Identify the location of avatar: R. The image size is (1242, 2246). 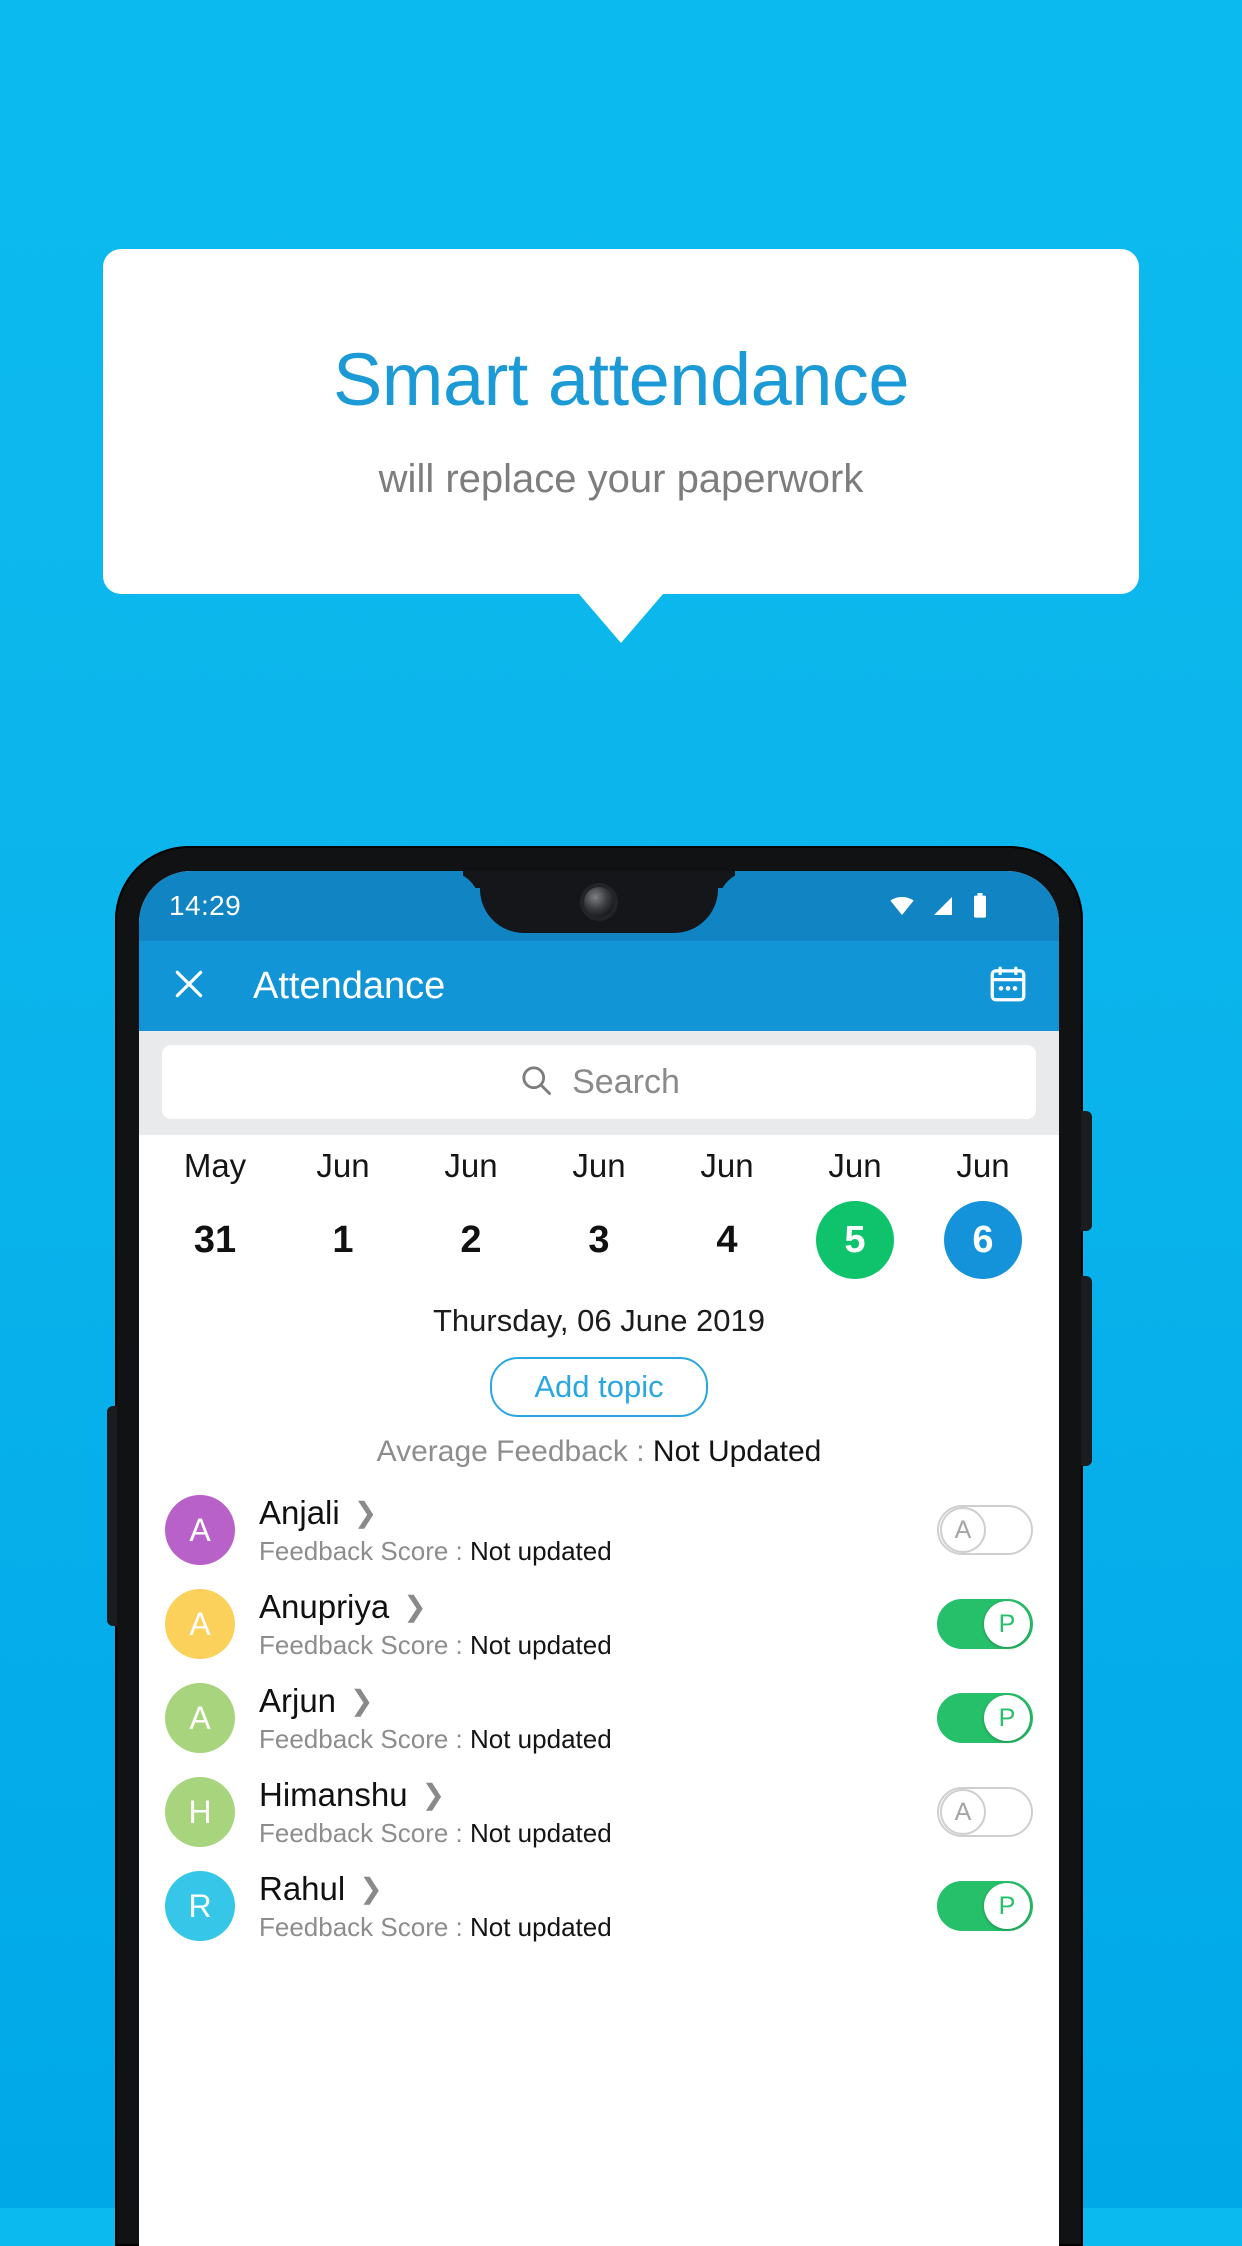
(200, 1906).